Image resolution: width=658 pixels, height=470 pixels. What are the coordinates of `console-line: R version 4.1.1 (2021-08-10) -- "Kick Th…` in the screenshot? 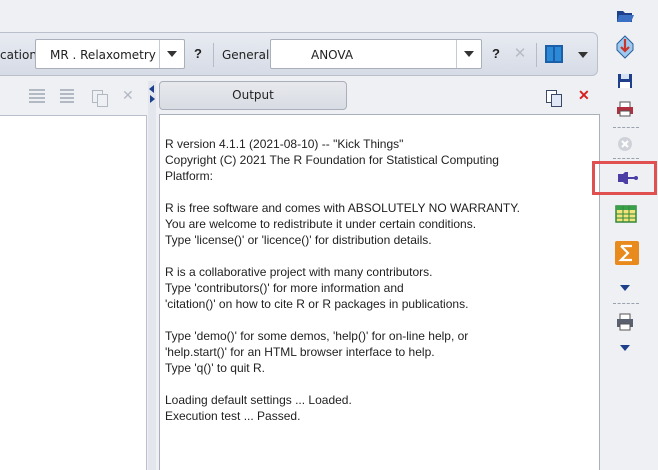 It's located at (284, 144).